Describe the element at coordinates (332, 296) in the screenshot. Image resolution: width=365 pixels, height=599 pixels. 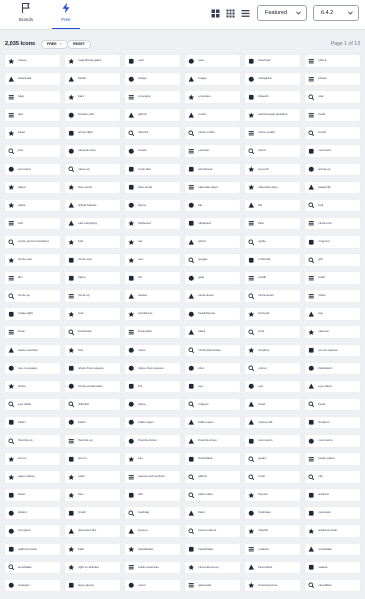
I see `icon-card: inbox` at that location.